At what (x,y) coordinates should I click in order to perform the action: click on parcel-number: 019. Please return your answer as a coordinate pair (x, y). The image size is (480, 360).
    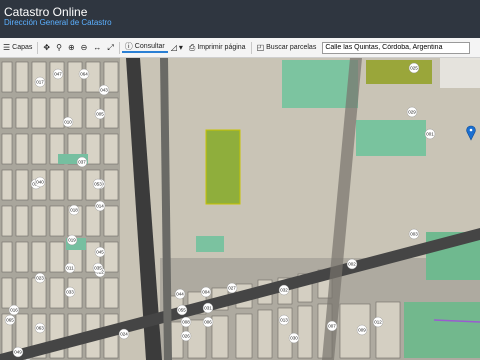
    Looking at the image, I should click on (72, 240).